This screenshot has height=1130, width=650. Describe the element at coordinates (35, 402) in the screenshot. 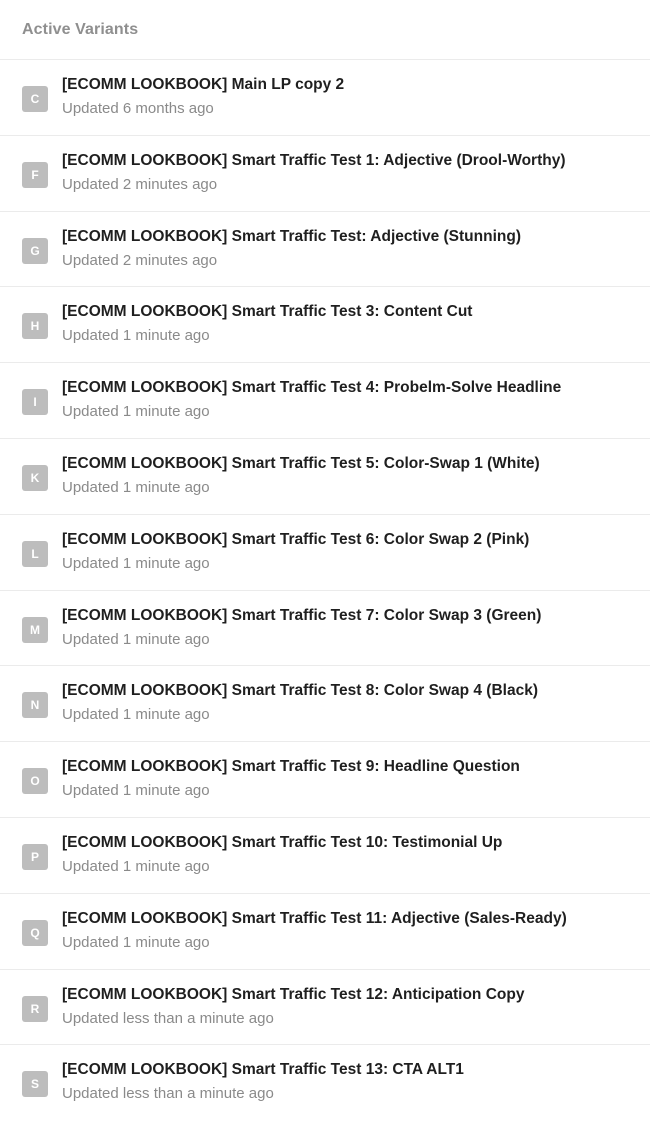

I see `variant-letter-badge: I` at that location.